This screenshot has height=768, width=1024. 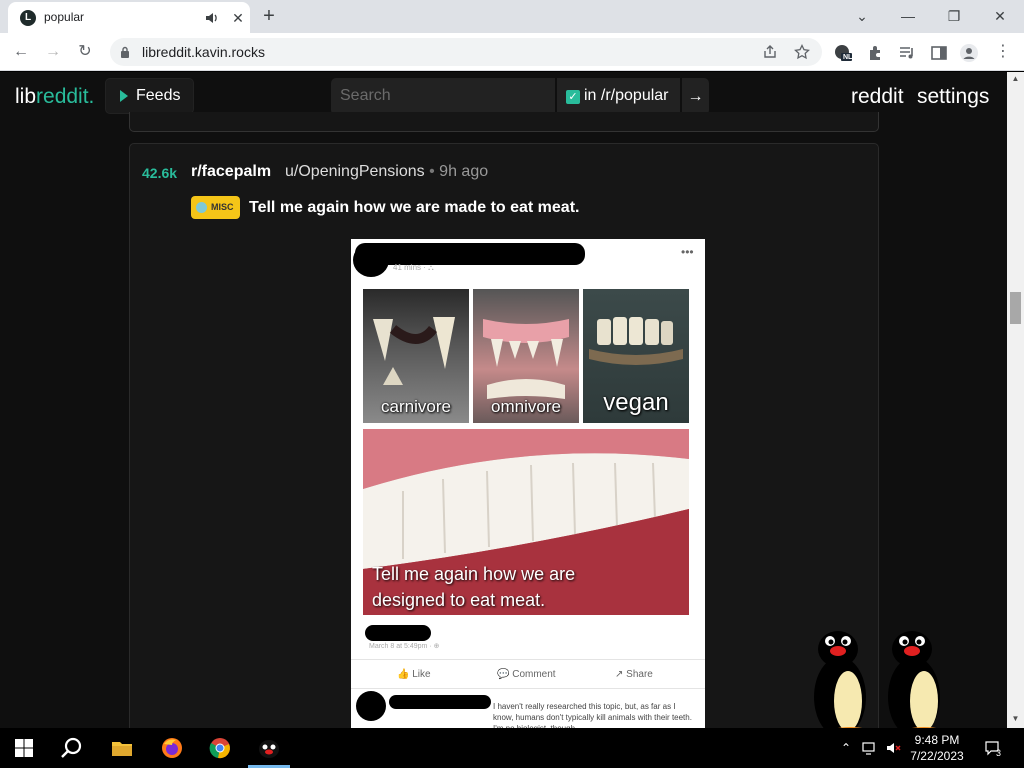 I want to click on redacted-avatar, so click(x=371, y=260).